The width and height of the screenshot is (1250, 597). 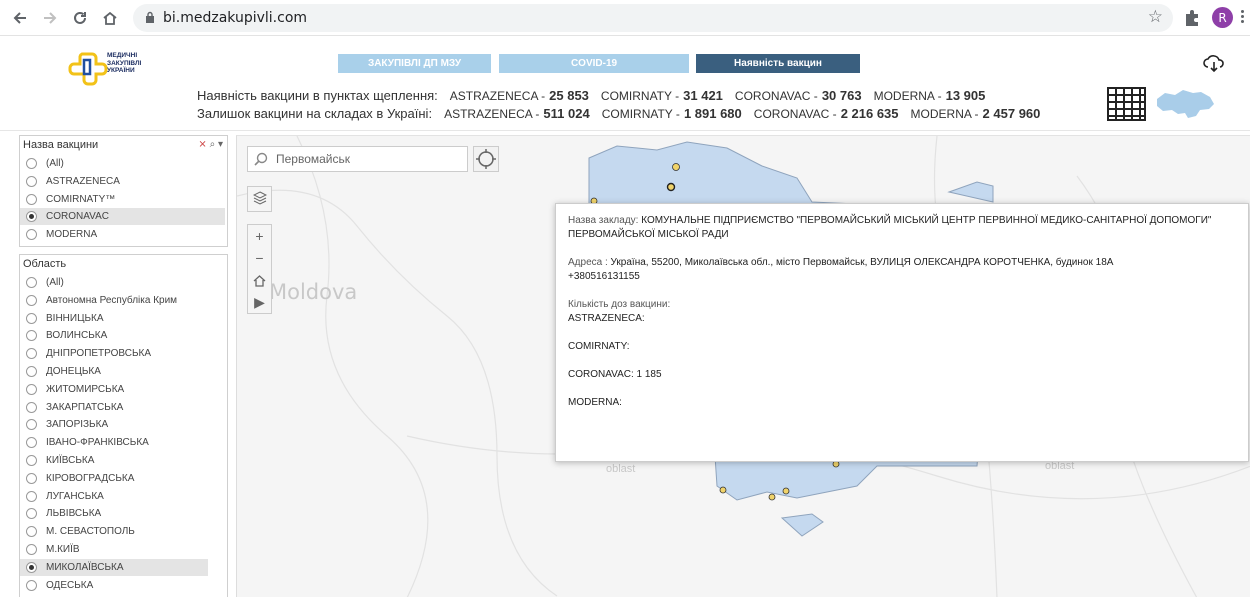 What do you see at coordinates (123, 163) in the screenshot?
I see `vaccine-option: (All)` at bounding box center [123, 163].